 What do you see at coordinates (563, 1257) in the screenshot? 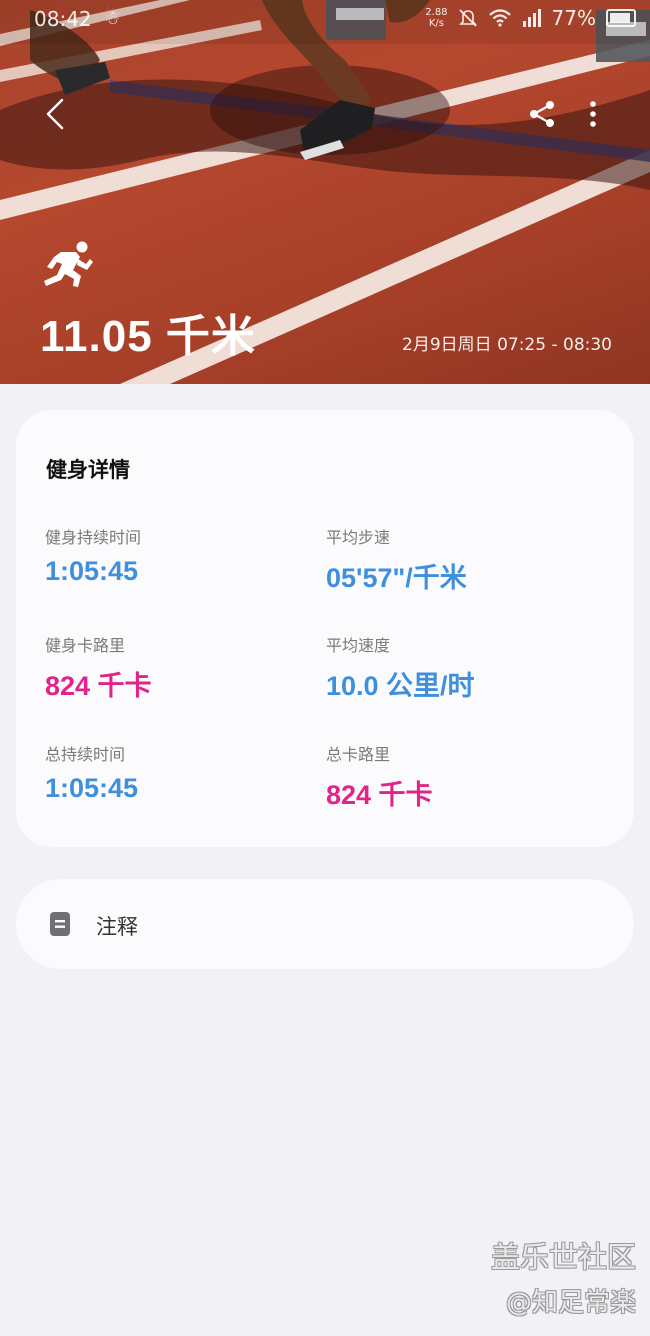
I see `watermark-community: 盖乐世社区` at bounding box center [563, 1257].